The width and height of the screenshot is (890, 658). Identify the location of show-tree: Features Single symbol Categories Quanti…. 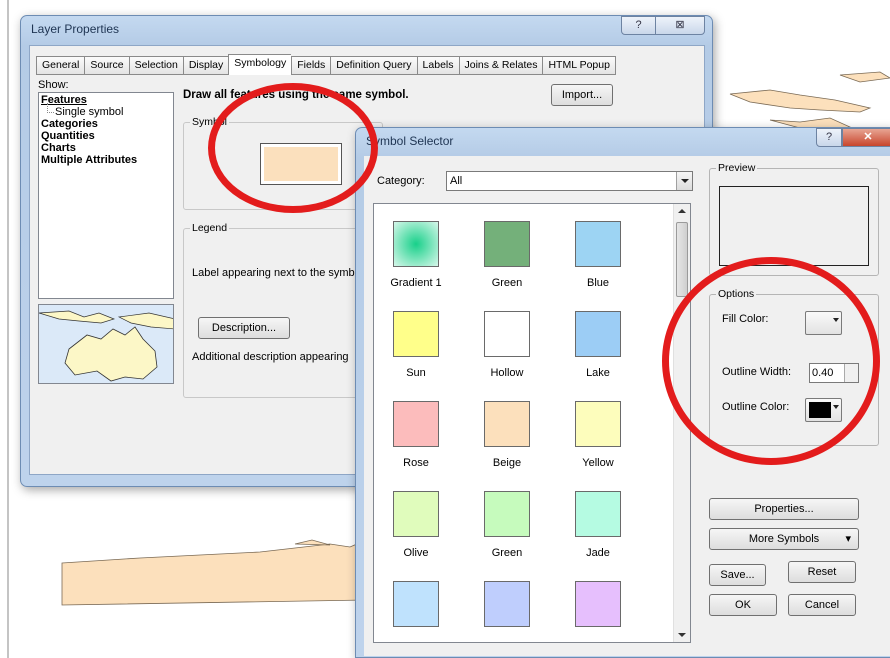
(106, 195).